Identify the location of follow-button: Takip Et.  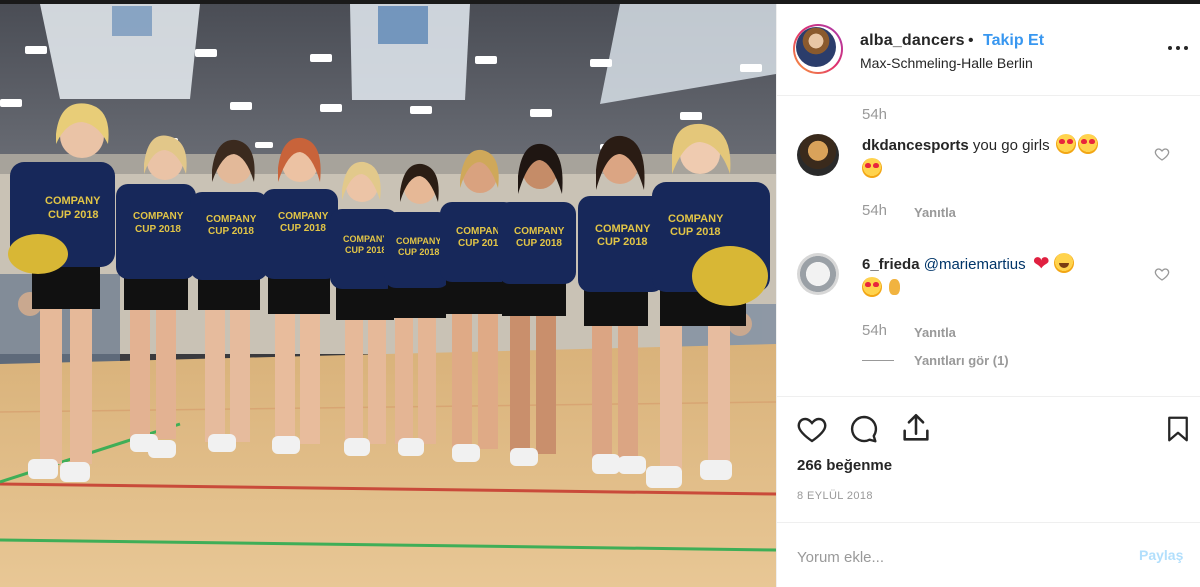
(1013, 41).